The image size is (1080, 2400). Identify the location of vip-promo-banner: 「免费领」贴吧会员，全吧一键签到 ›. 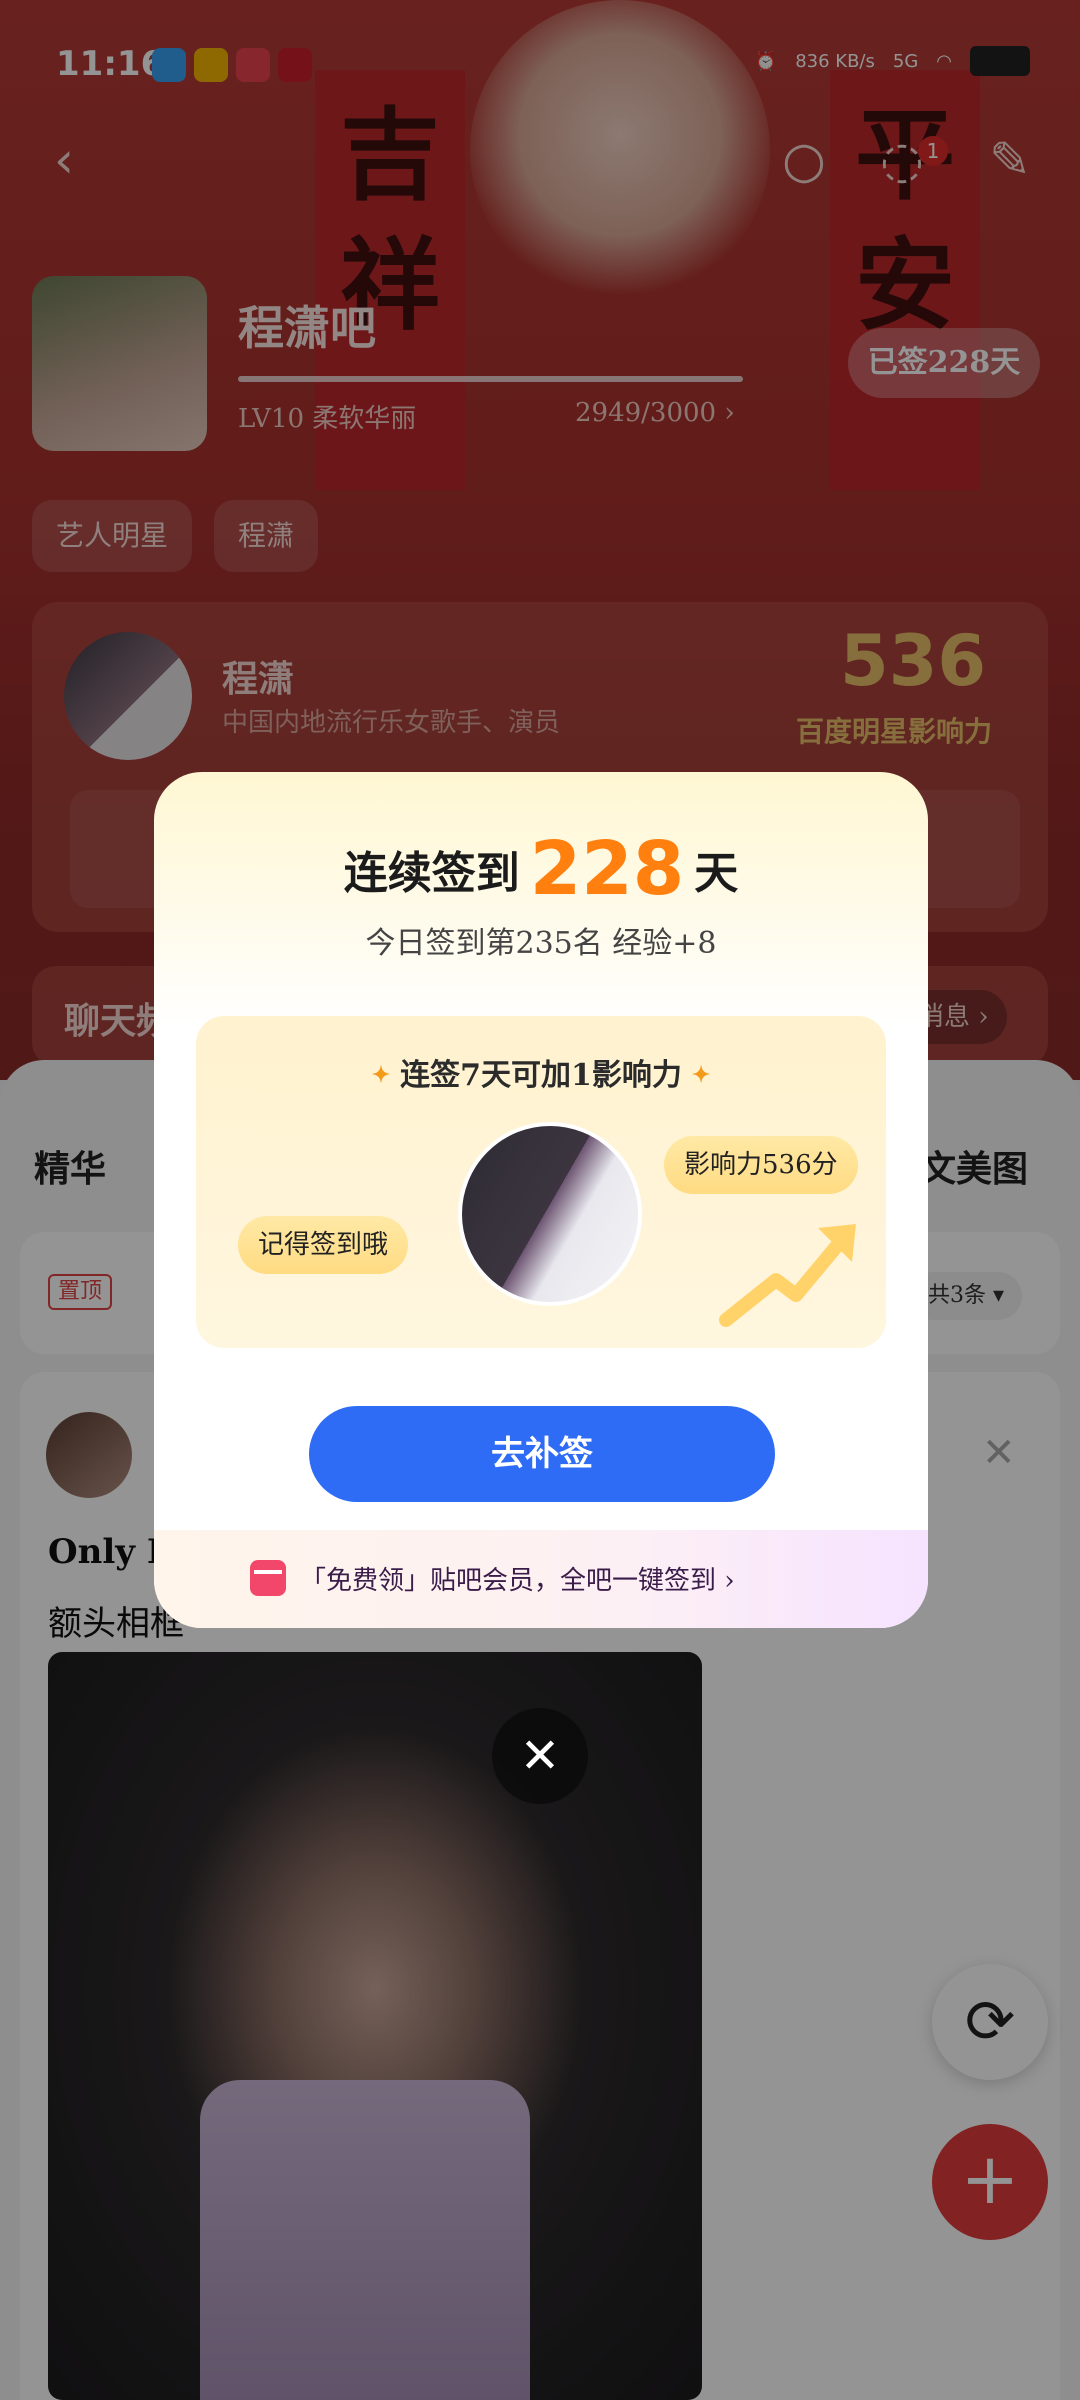
(541, 1579).